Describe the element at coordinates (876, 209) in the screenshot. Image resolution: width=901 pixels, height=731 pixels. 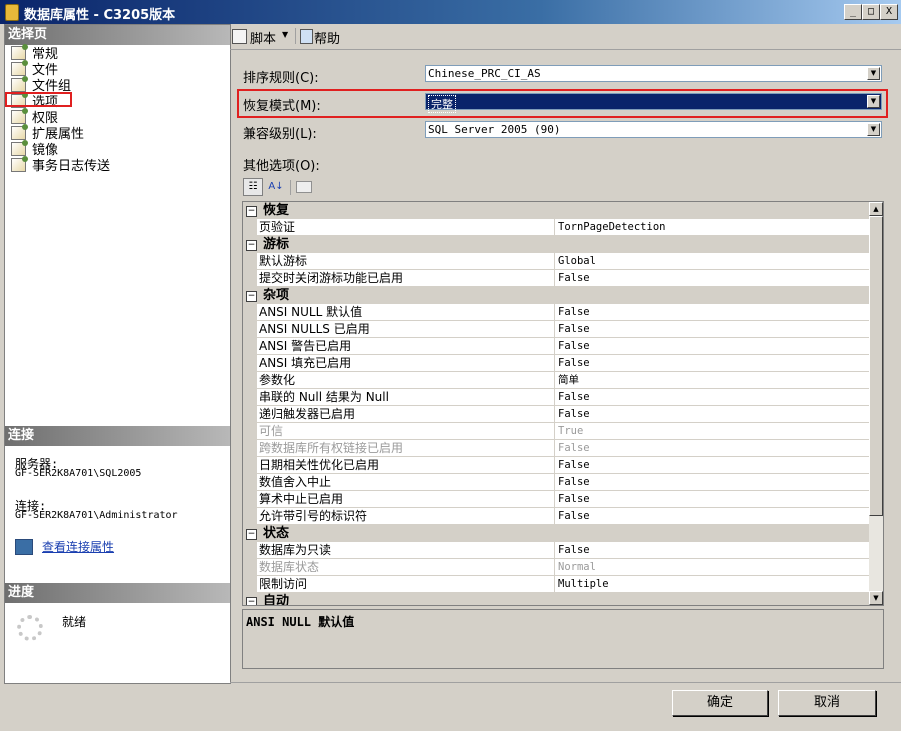
I see `scroll-up-button: ▲` at that location.